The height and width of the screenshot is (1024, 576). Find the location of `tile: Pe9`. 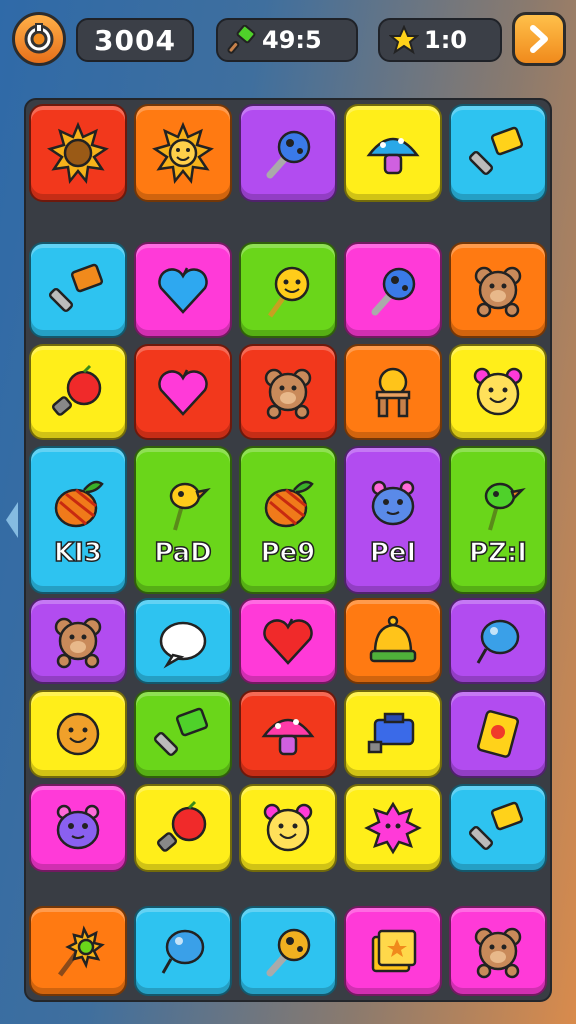

tile: Pe9 is located at coordinates (288, 520).